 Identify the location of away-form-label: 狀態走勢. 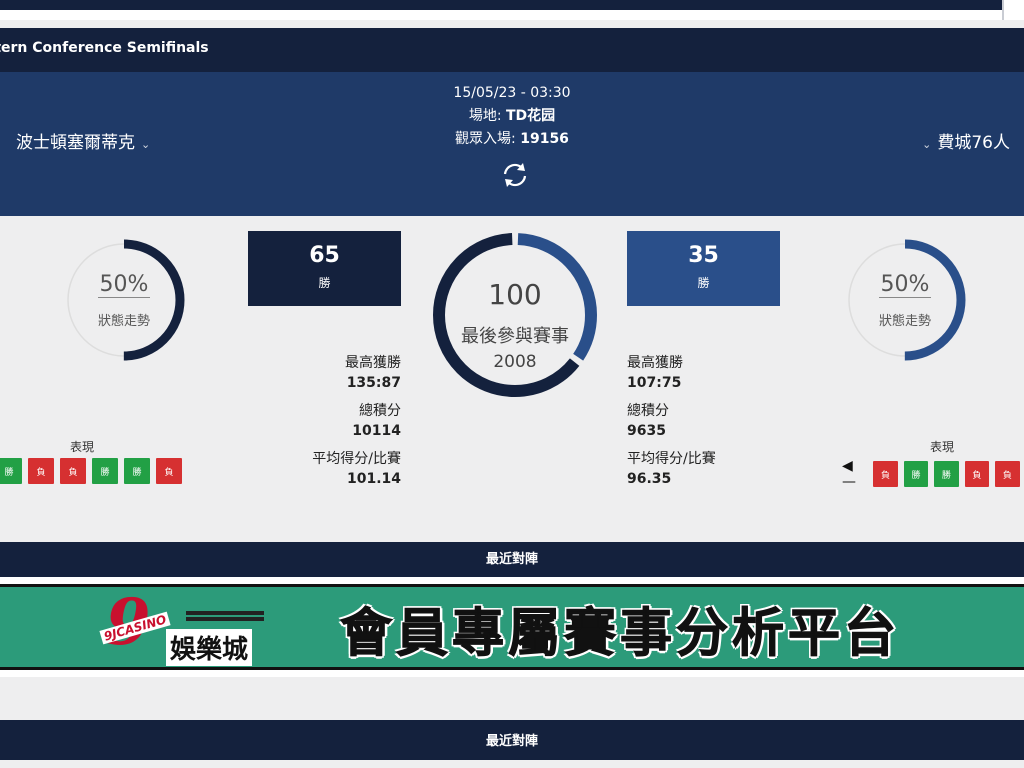
(904, 321).